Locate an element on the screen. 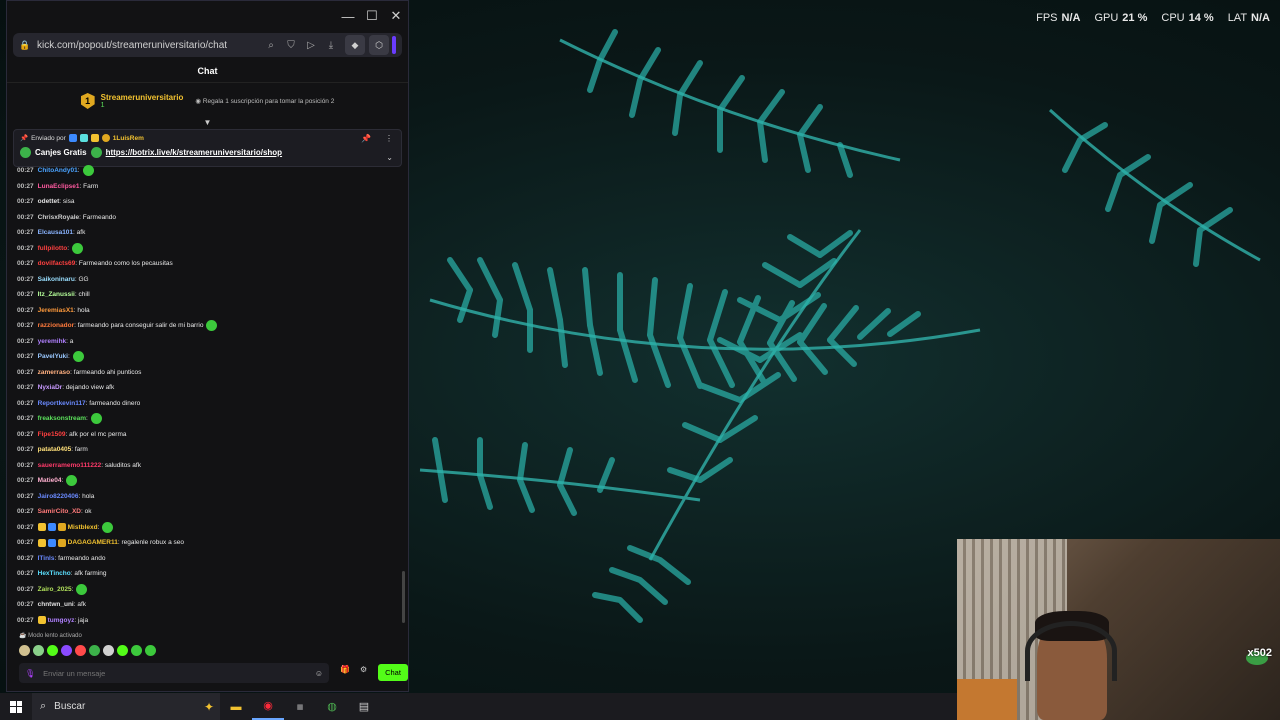 The width and height of the screenshot is (1280, 720). message-username: sauerramemo111222 is located at coordinates (70, 465).